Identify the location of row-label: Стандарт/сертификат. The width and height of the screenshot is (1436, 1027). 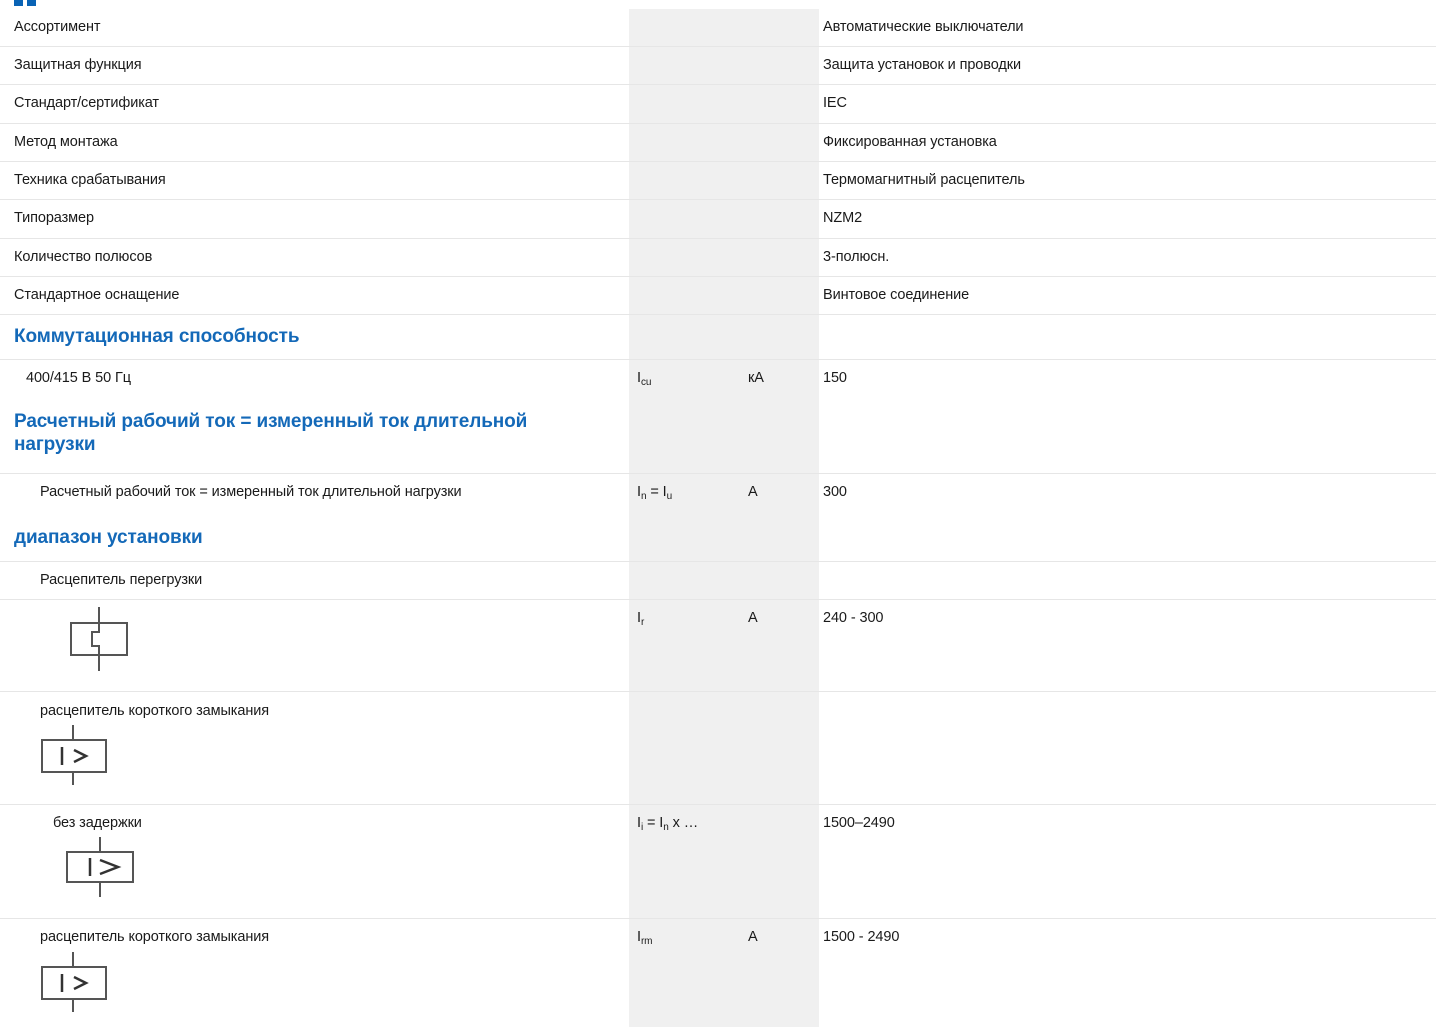
(86, 103).